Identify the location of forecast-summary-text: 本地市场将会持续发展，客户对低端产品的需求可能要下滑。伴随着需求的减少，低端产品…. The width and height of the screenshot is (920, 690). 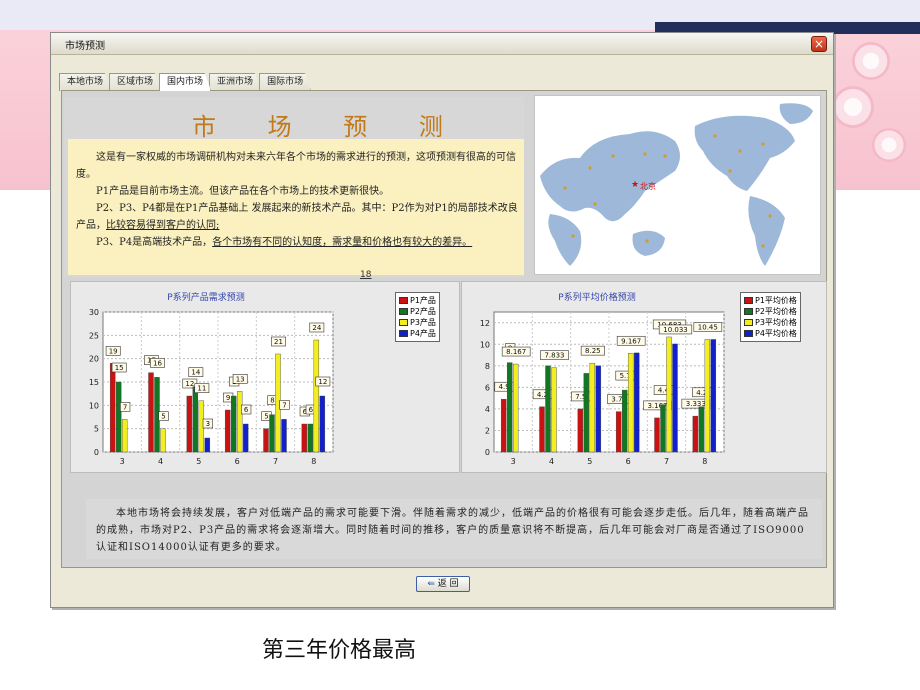
(452, 530).